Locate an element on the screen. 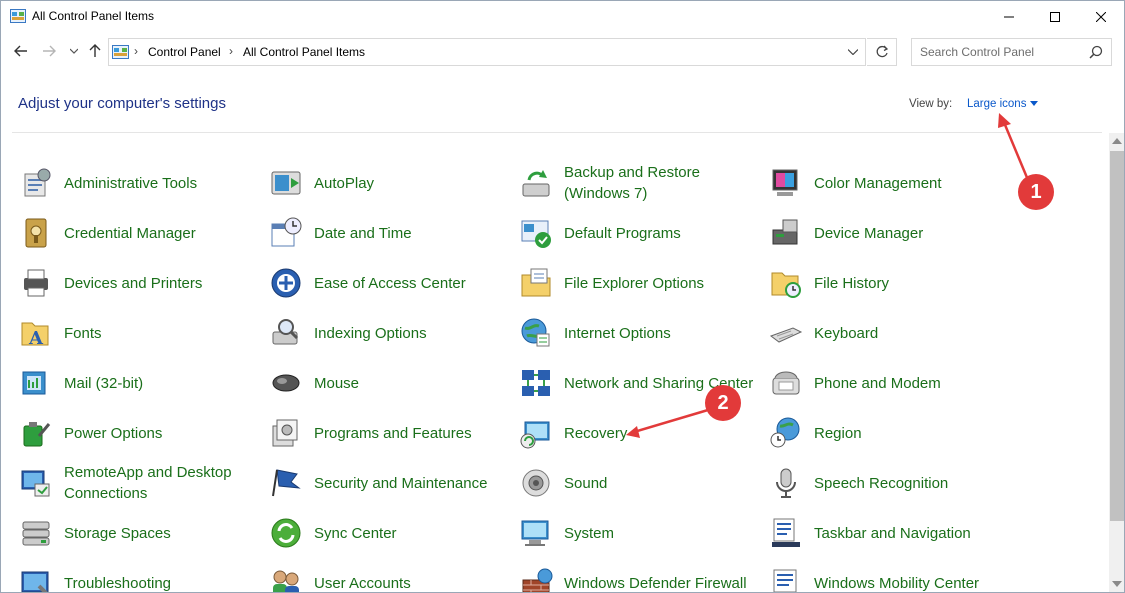 Image resolution: width=1125 pixels, height=593 pixels. item-label: Internet Options is located at coordinates (617, 333).